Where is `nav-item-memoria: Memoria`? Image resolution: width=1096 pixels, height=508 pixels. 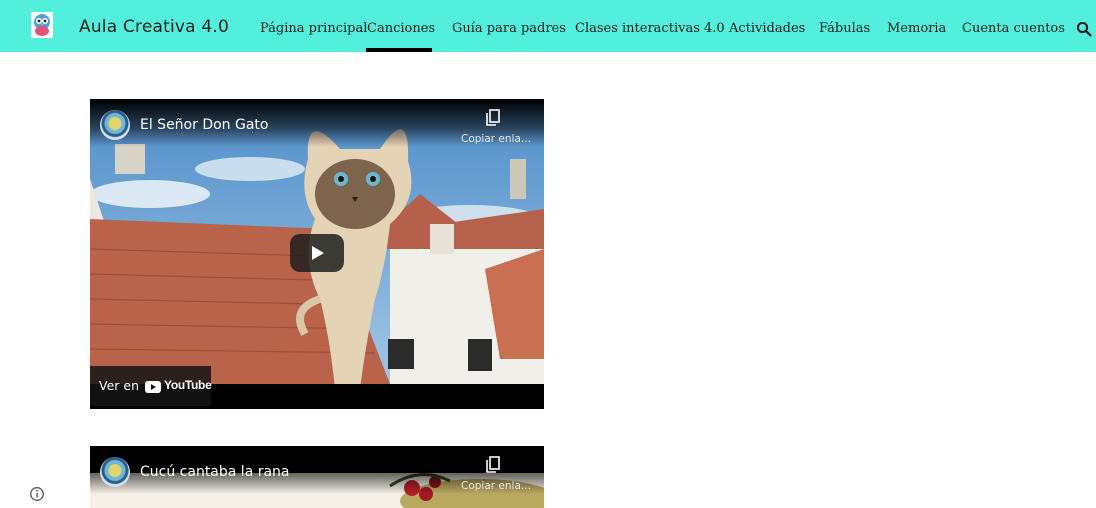
nav-item-memoria: Memoria is located at coordinates (916, 28).